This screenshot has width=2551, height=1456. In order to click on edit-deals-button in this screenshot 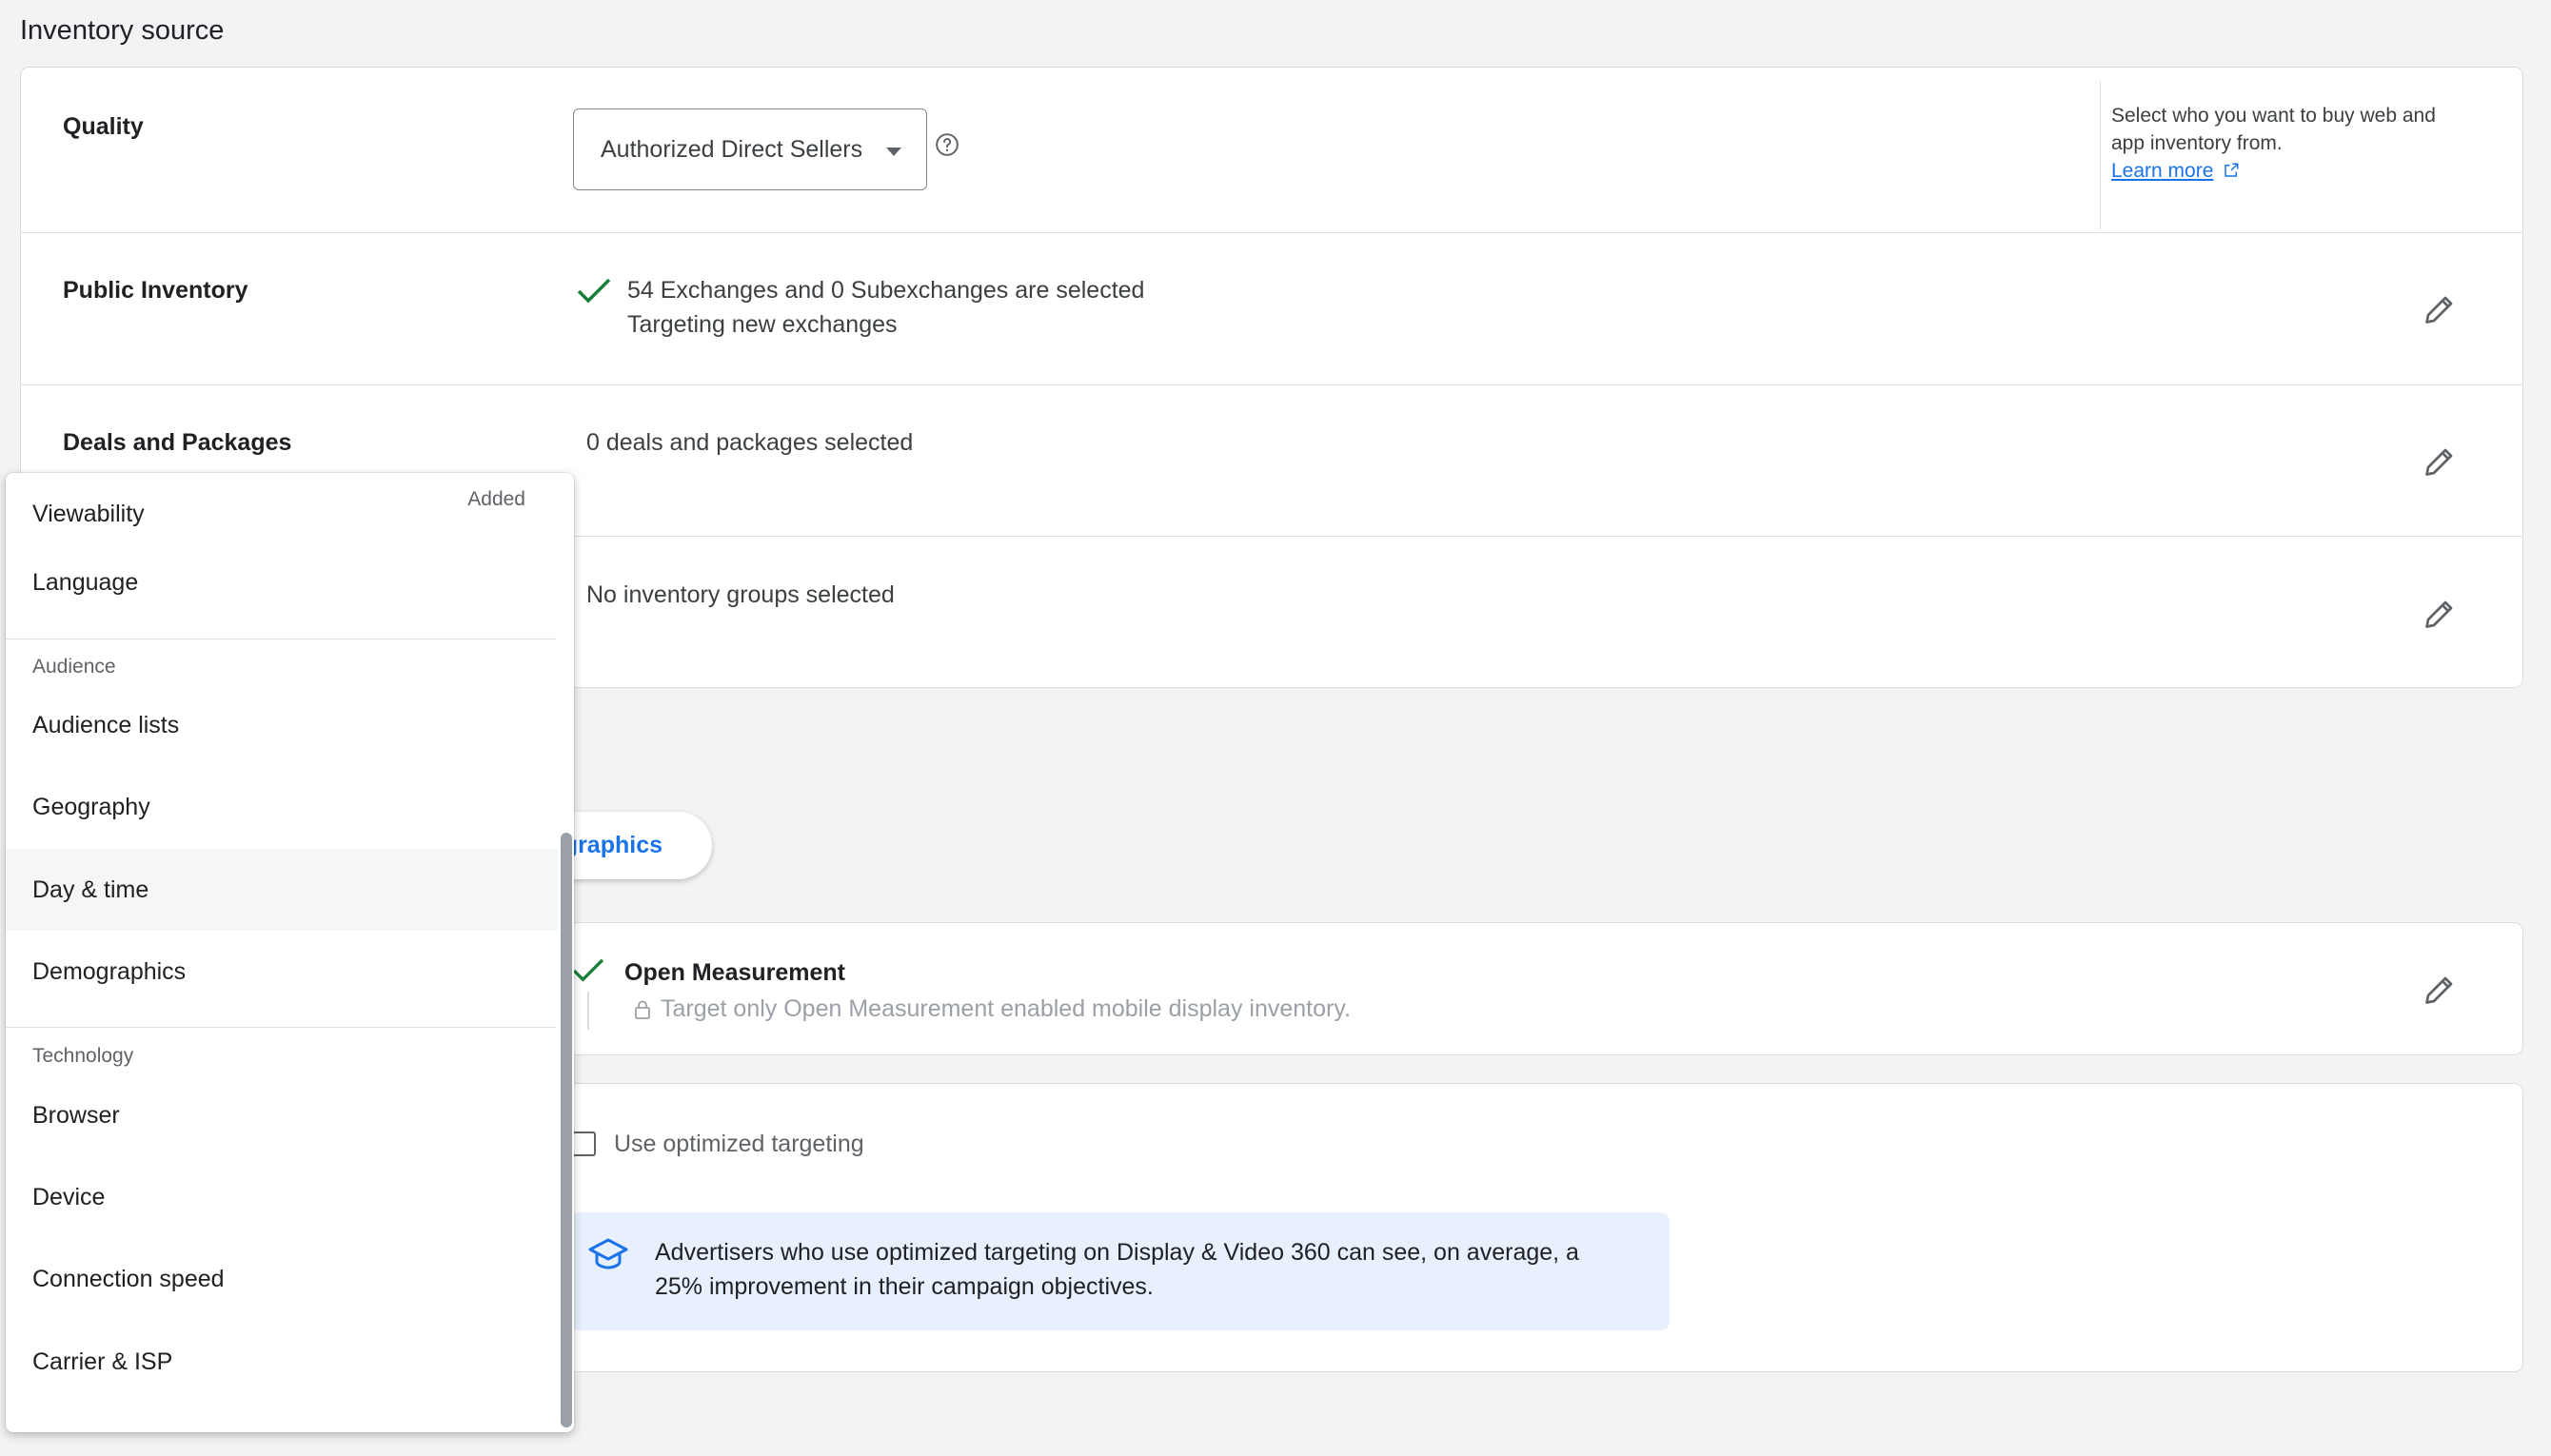, I will do `click(2439, 461)`.